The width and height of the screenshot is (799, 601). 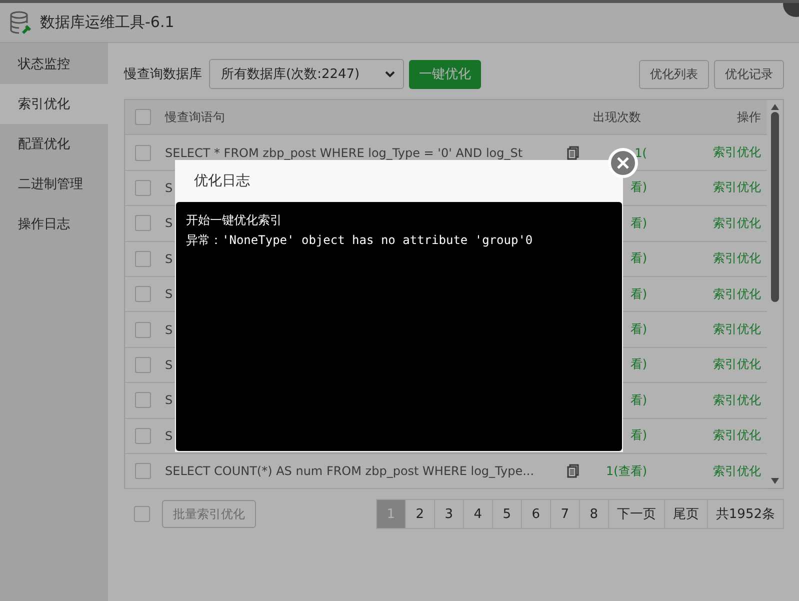 What do you see at coordinates (775, 107) in the screenshot?
I see `scroll-up-icon` at bounding box center [775, 107].